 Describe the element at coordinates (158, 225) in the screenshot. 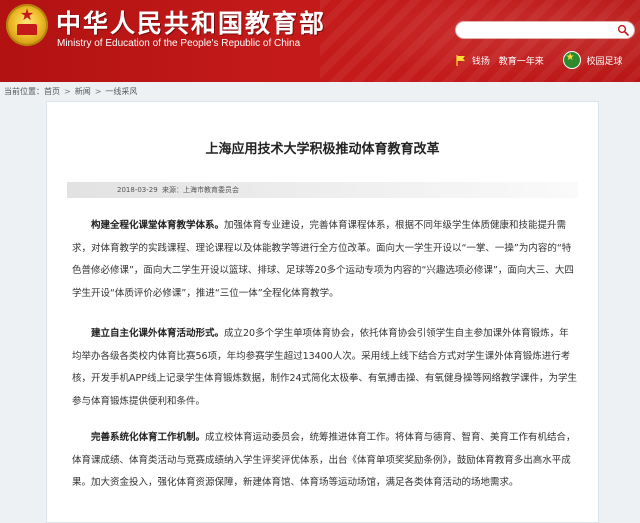

I see `paragraph-lead: 构建全程化课堂体育教学体系。` at that location.